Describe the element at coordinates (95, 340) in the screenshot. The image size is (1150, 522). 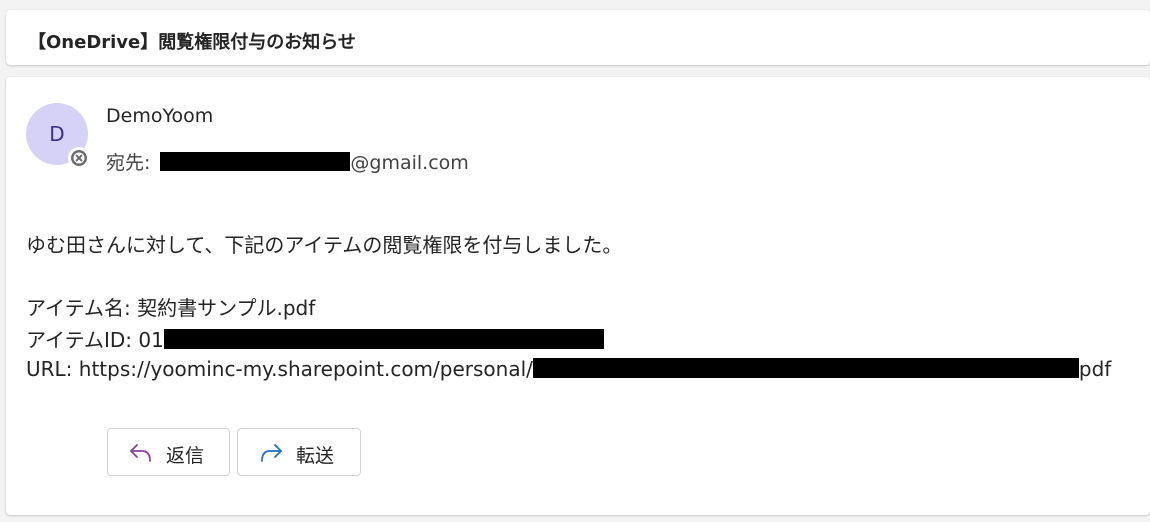
I see `item-id-prefix: アイテムID: 01` at that location.